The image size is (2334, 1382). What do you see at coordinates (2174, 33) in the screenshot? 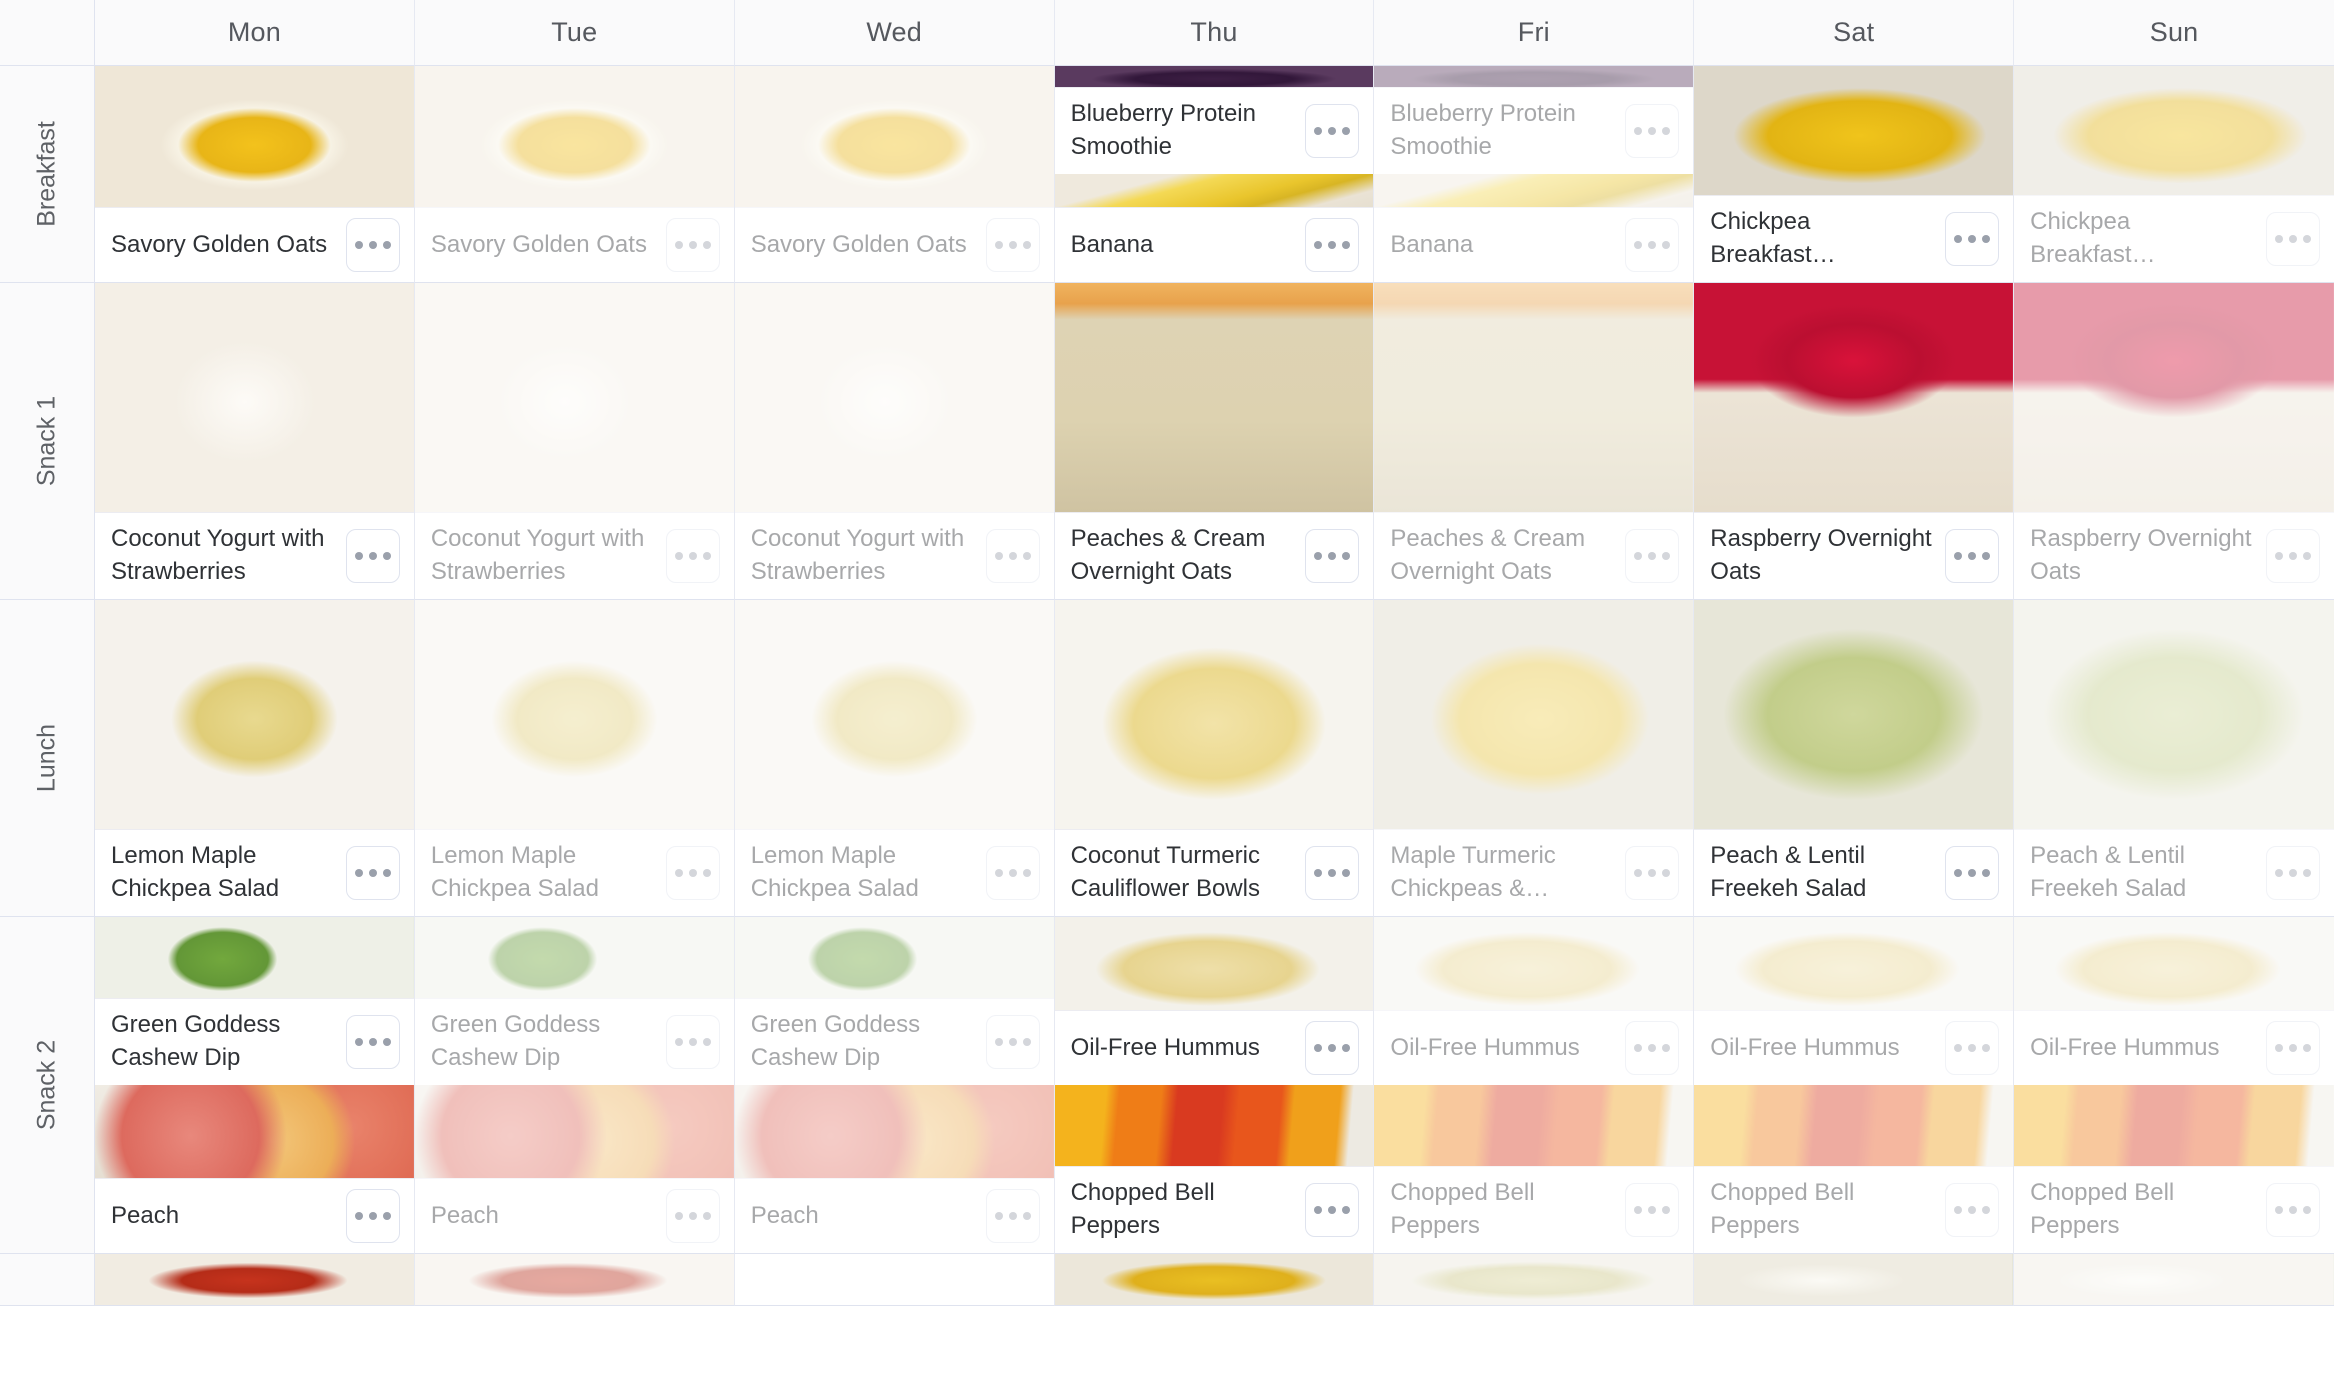
I see `day-header-sun: Sun` at bounding box center [2174, 33].